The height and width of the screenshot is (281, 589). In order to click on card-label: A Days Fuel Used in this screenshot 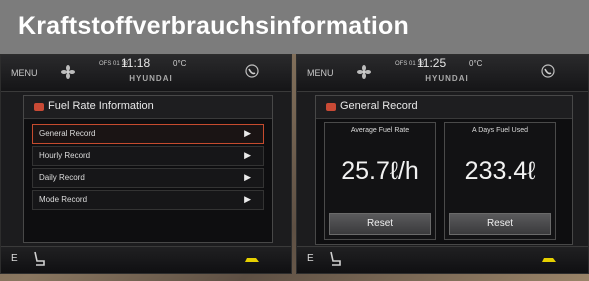, I will do `click(500, 130)`.